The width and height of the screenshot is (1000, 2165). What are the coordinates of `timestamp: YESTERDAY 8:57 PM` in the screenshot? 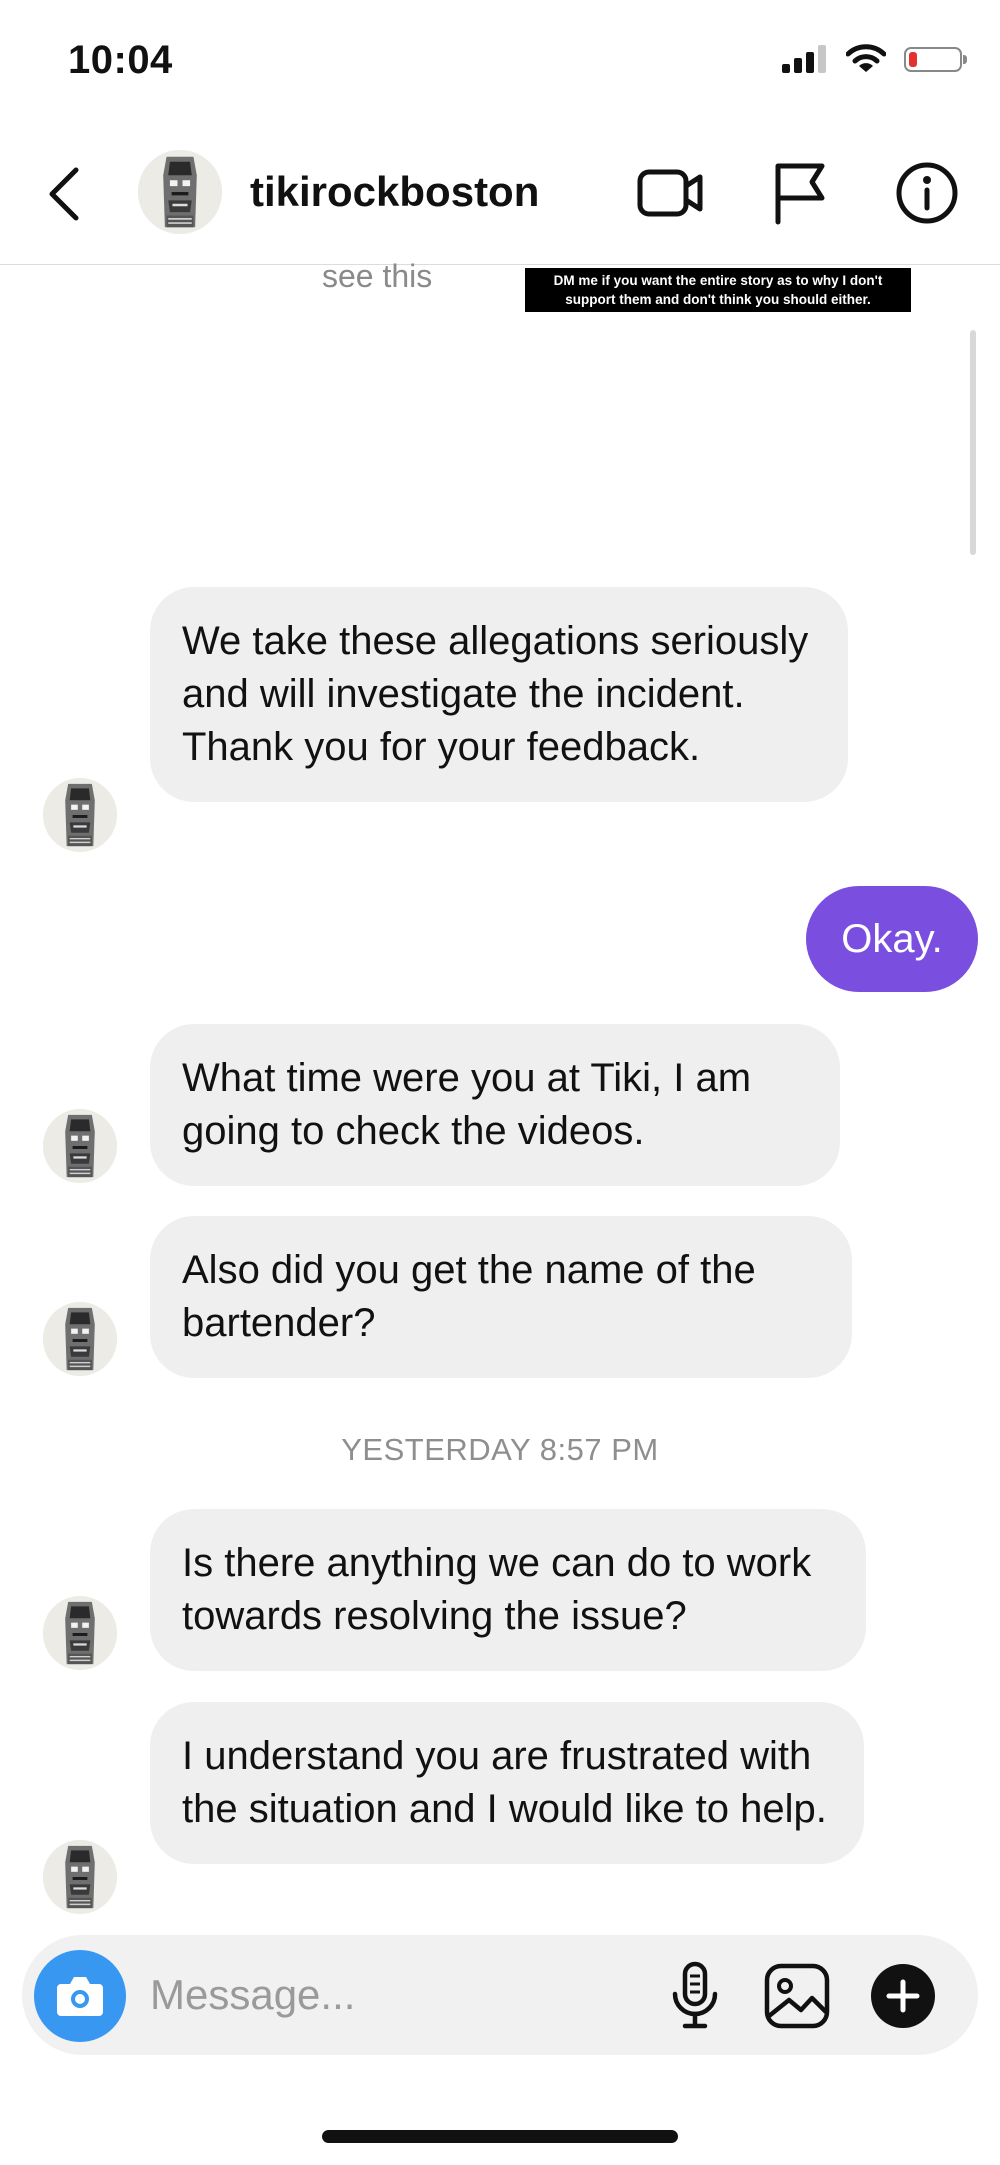 It's located at (500, 1449).